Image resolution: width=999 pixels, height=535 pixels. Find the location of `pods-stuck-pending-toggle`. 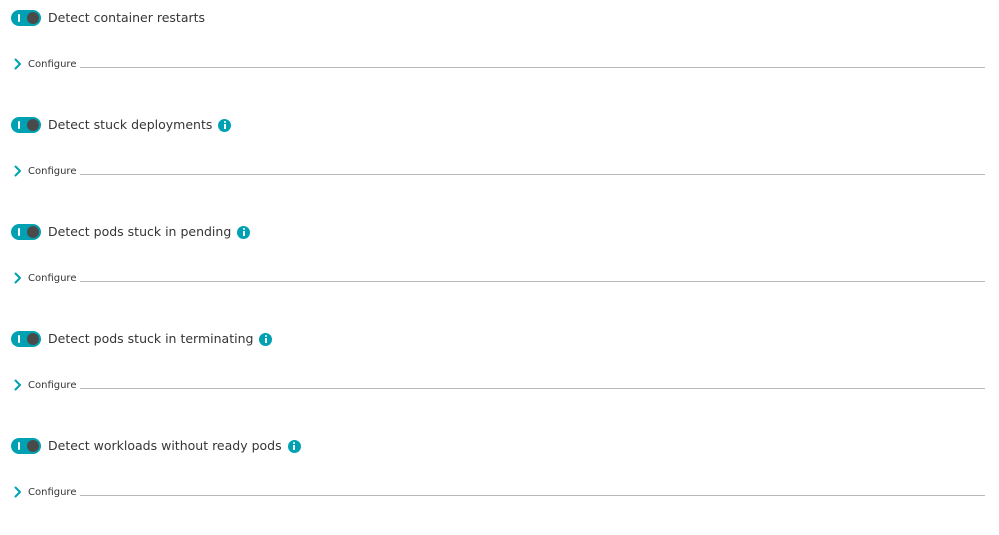

pods-stuck-pending-toggle is located at coordinates (26, 232).